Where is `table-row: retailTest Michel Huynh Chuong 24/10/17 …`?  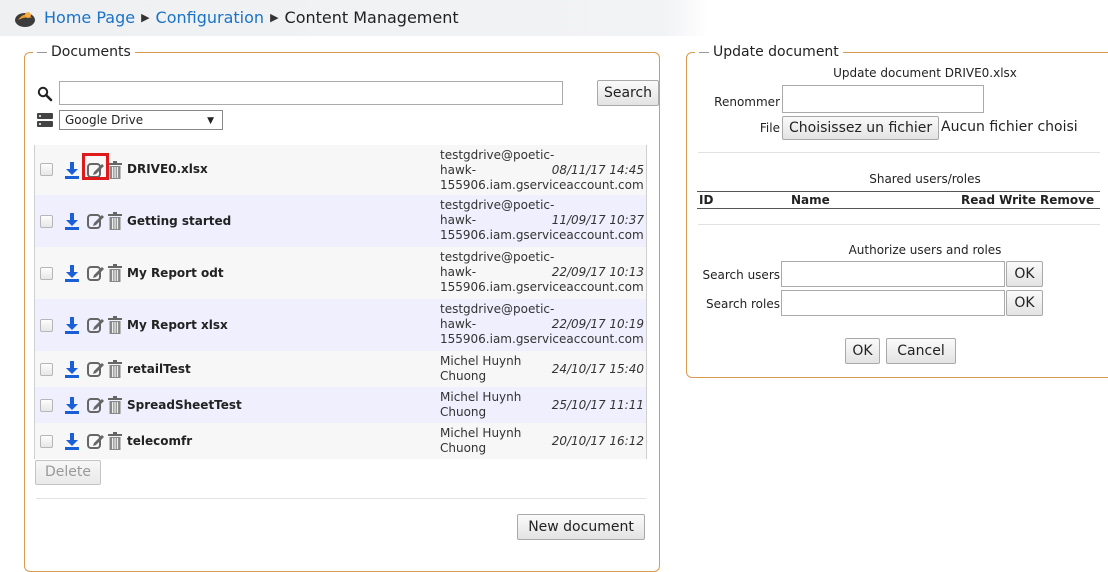 table-row: retailTest Michel Huynh Chuong 24/10/17 … is located at coordinates (340, 369).